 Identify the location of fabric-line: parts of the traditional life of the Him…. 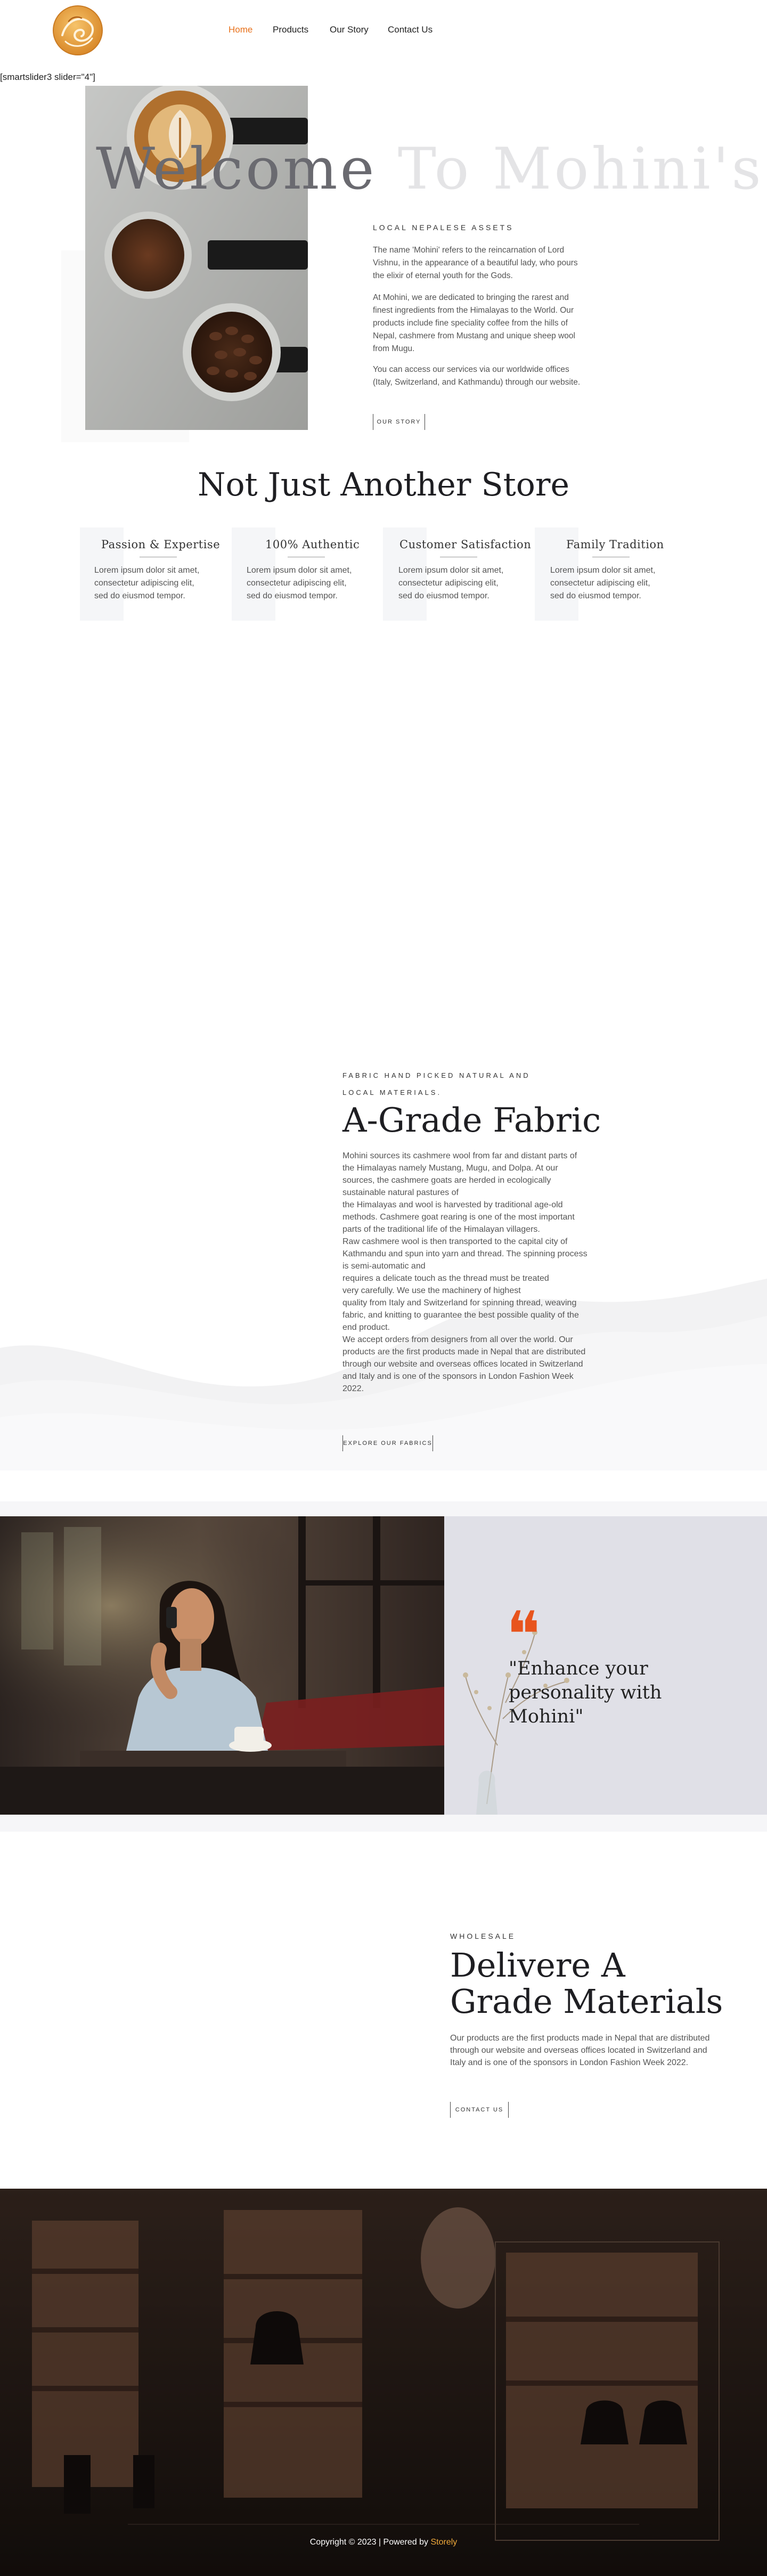
(441, 1229).